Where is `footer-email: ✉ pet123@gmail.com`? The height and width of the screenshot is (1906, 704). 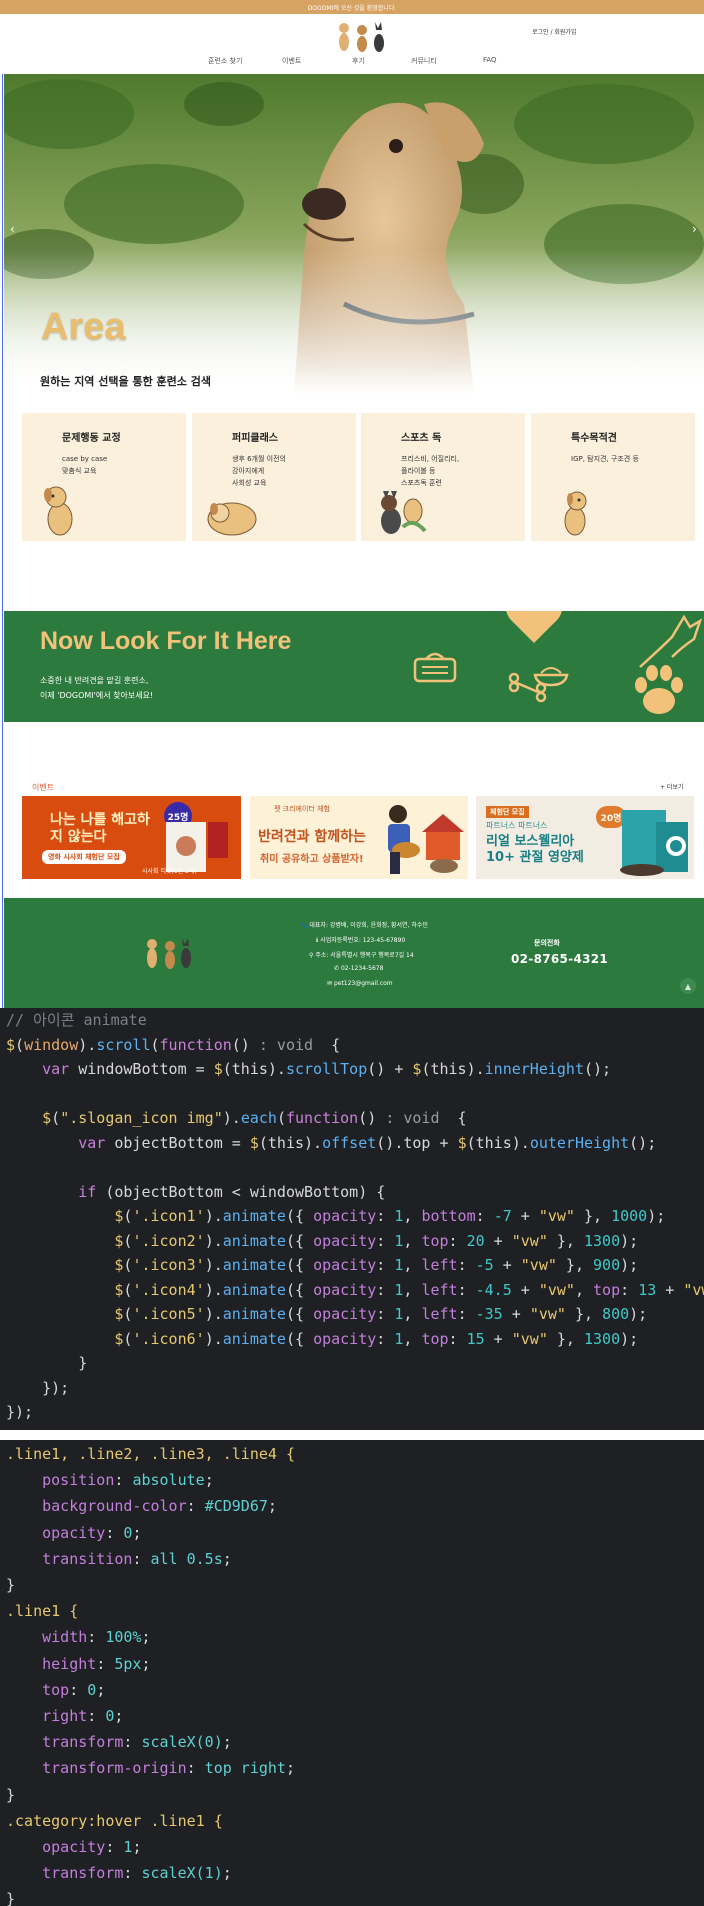
footer-email: ✉ pet123@gmail.com is located at coordinates (360, 983).